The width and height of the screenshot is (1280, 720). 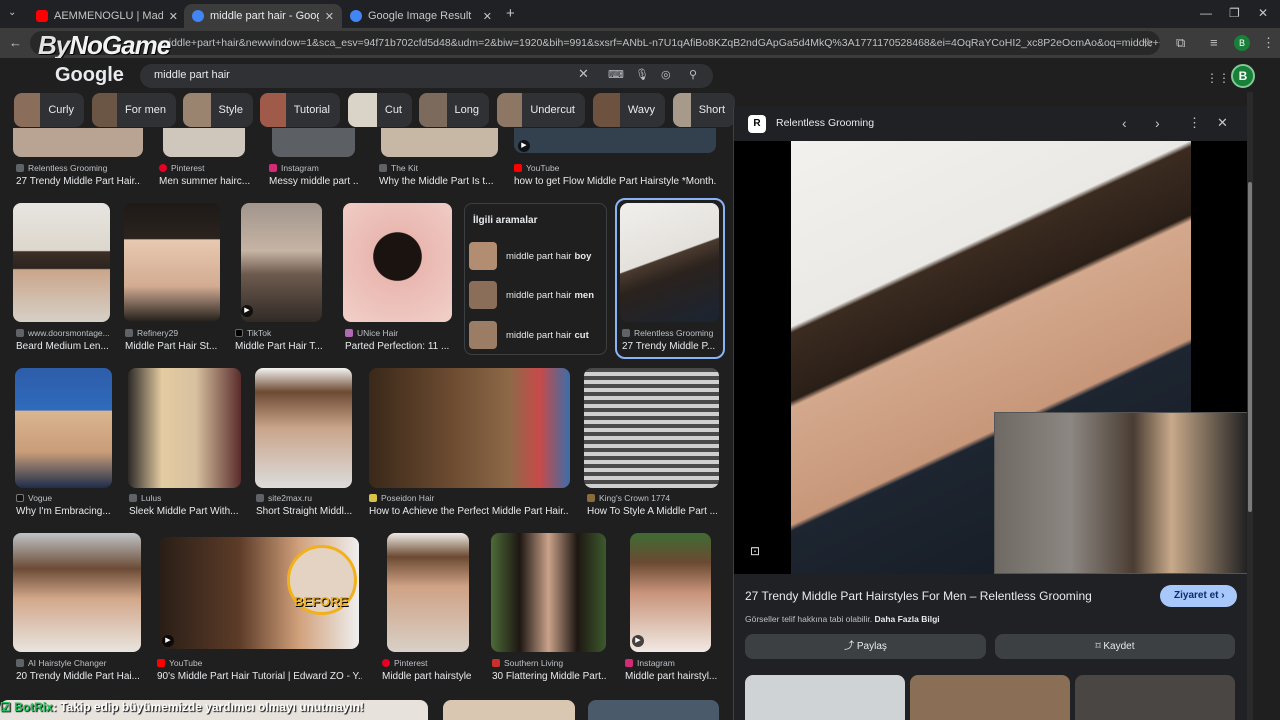 I want to click on clear-icon: ✕, so click(x=583, y=74).